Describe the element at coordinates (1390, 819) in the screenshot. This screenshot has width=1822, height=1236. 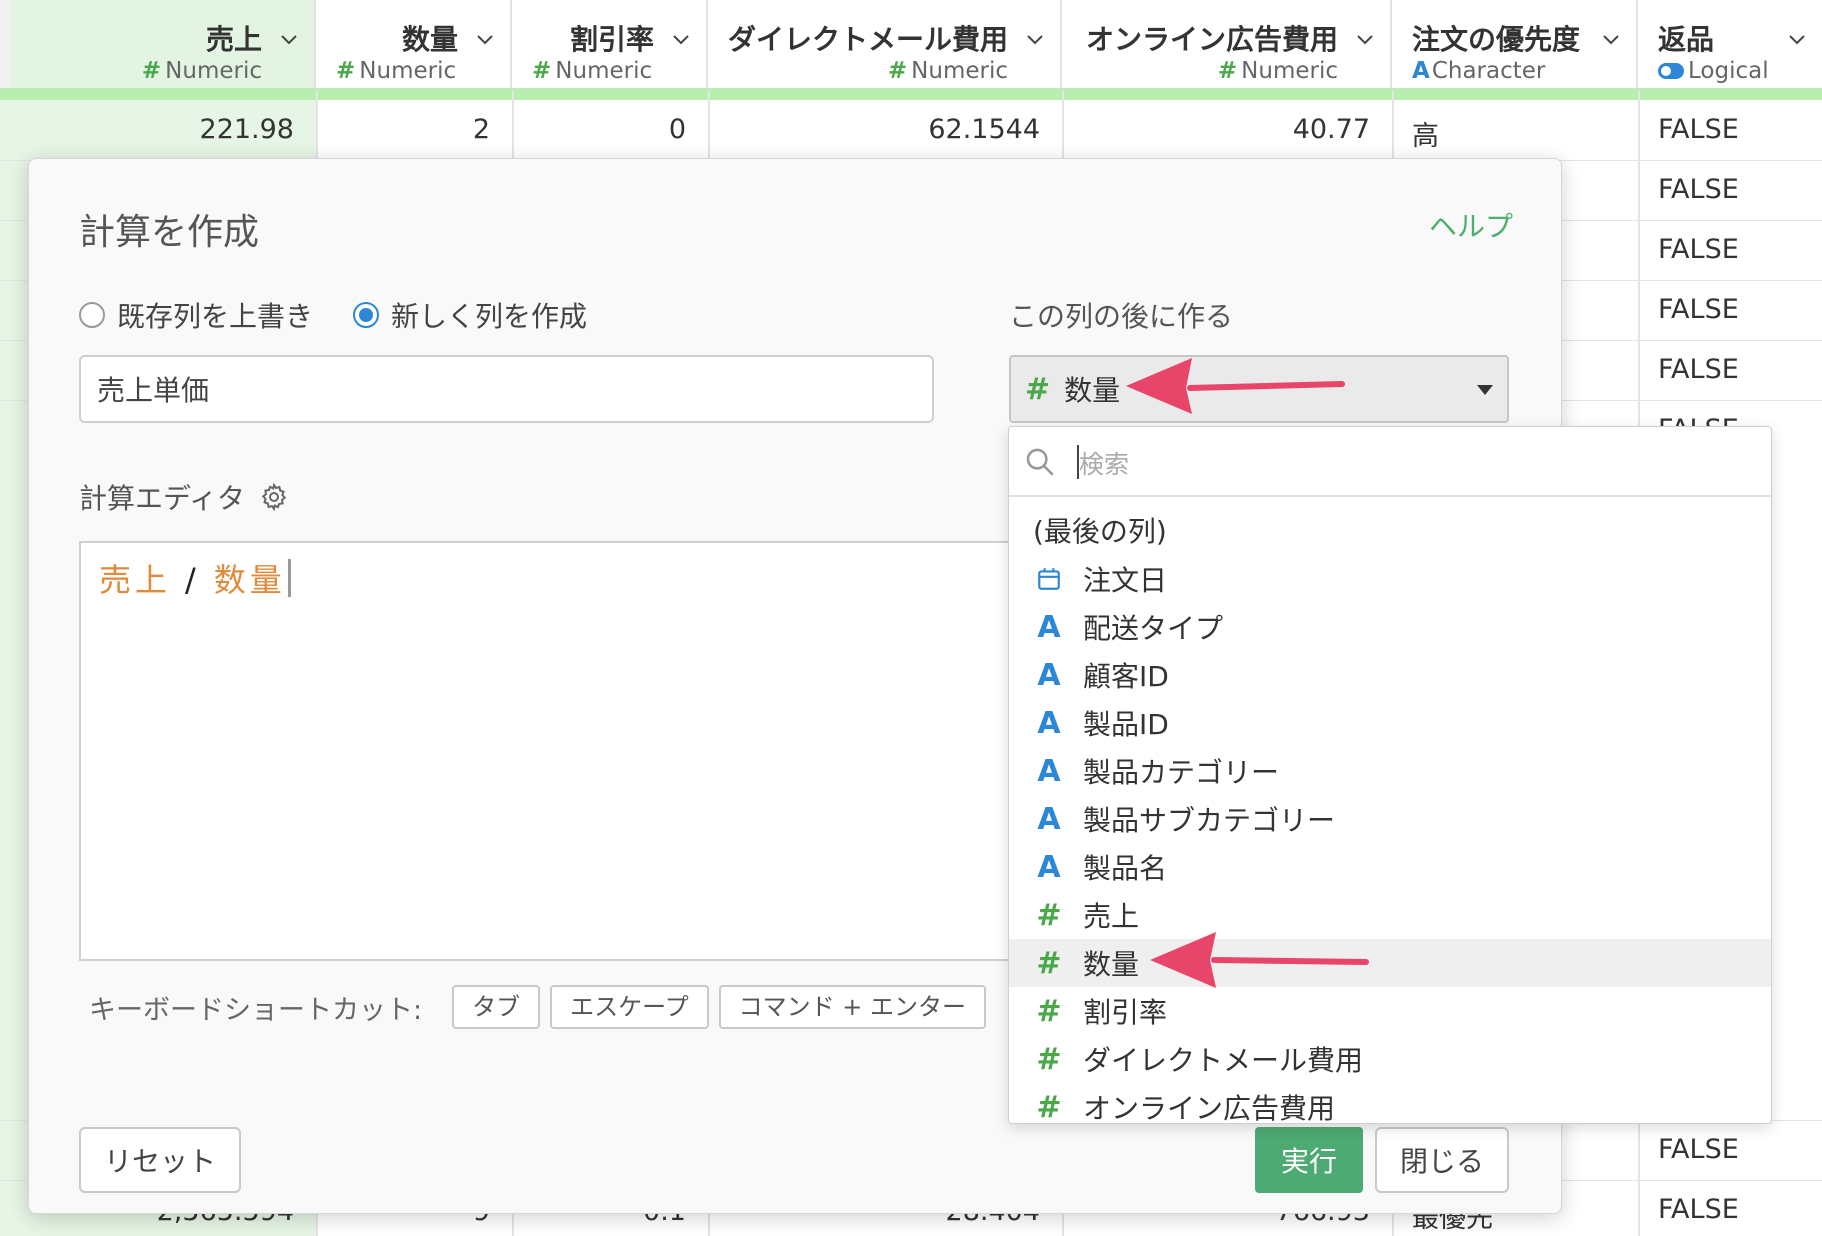
I see `option-product-subcategory: A 製品サブカテゴリー` at that location.